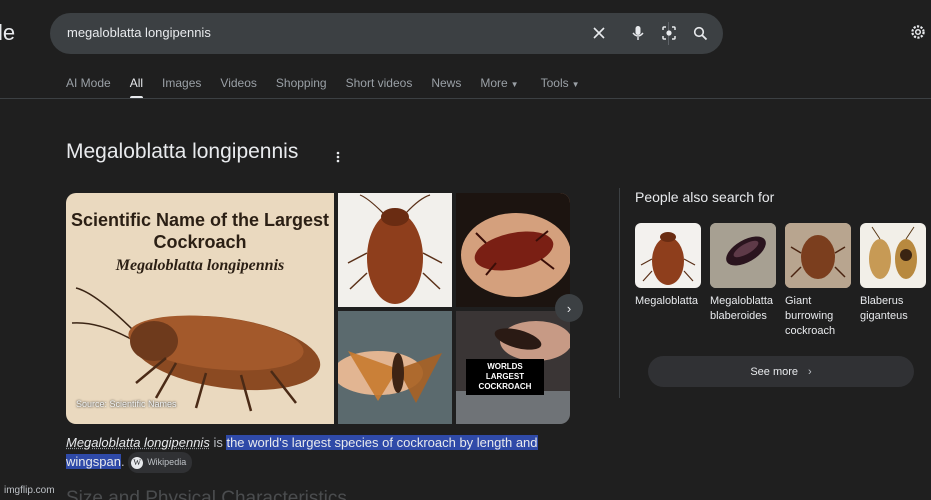  Describe the element at coordinates (810, 316) in the screenshot. I see `pasf-label: Giant burrowing cockroach` at that location.